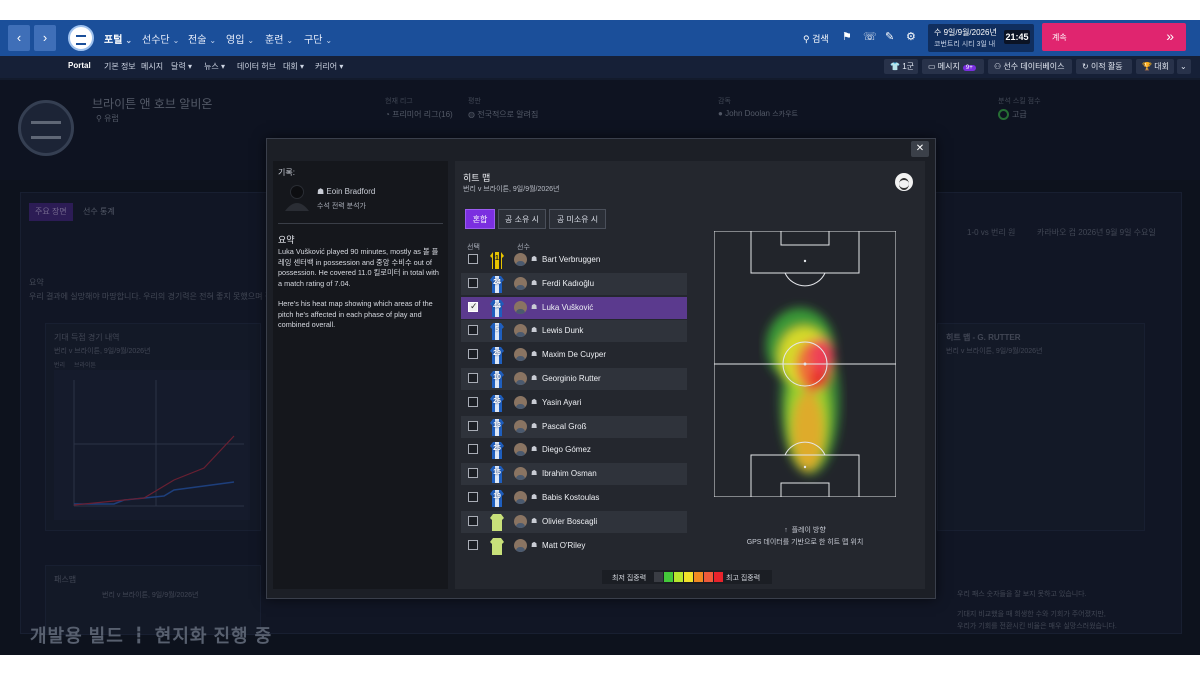 The height and width of the screenshot is (675, 1200). I want to click on player-name: Olivier Boscagli, so click(569, 521).